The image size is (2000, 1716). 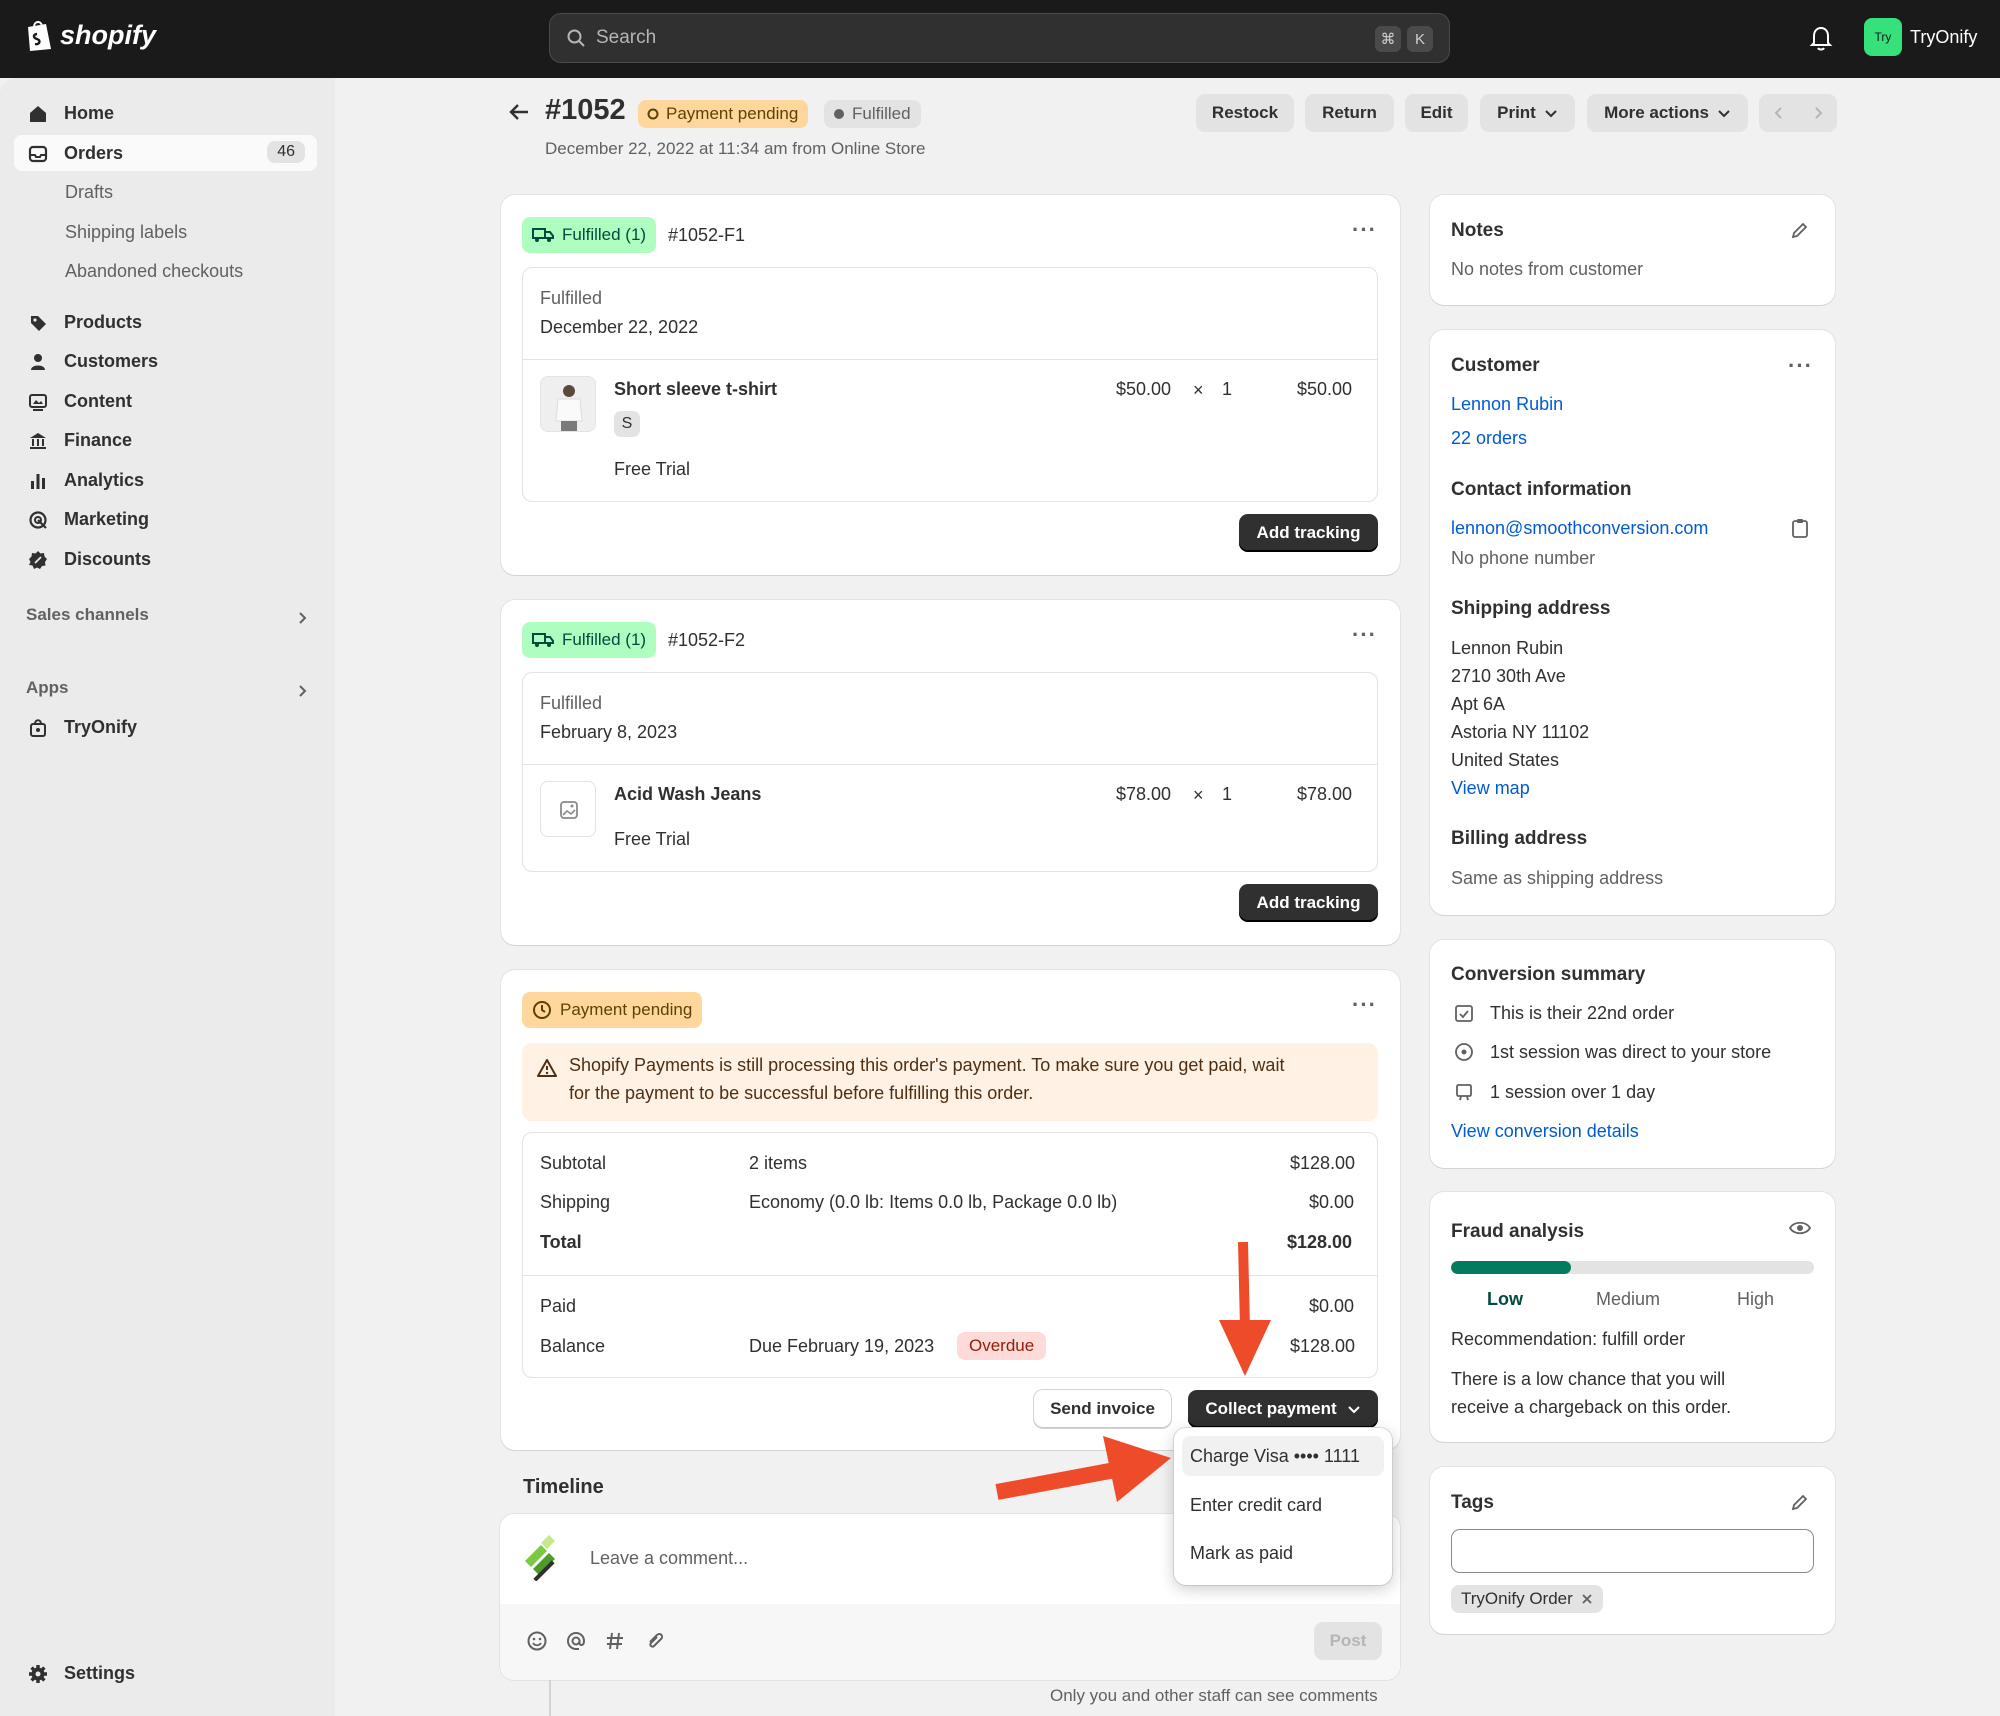 I want to click on unit-price: $50.00, so click(x=1144, y=389).